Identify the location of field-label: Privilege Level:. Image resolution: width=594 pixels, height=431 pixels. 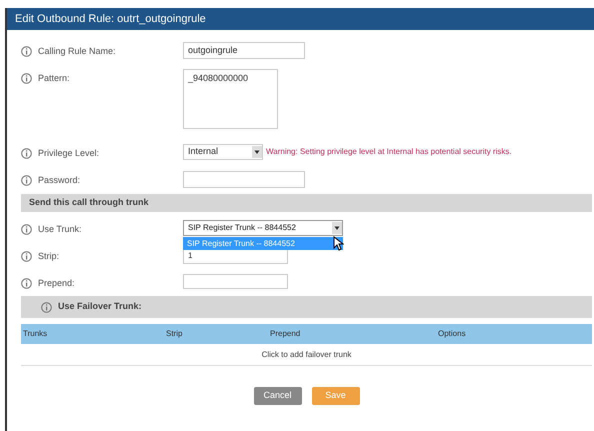
(69, 153).